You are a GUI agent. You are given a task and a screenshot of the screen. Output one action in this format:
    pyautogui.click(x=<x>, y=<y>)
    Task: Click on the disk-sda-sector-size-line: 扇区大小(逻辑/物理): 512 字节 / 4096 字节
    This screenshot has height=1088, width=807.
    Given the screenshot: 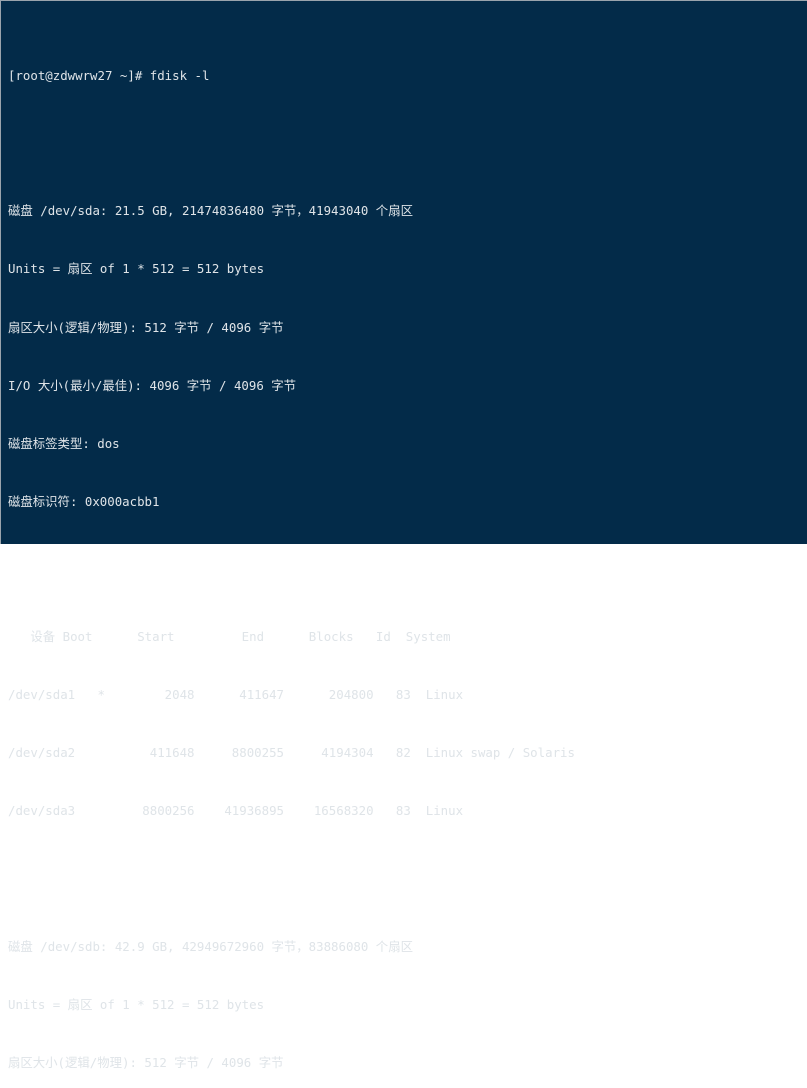 What is the action you would take?
    pyautogui.click(x=146, y=327)
    